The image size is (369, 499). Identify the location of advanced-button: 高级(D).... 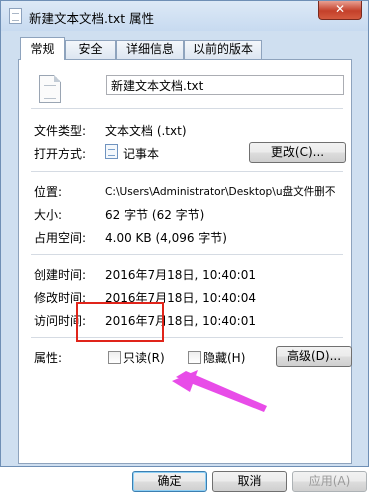
(314, 356).